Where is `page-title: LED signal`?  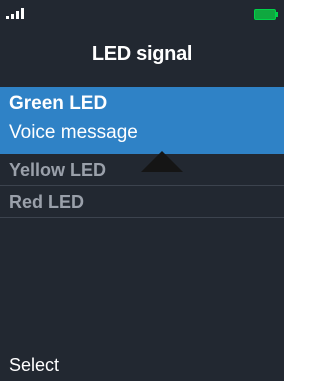
page-title: LED signal is located at coordinates (142, 54).